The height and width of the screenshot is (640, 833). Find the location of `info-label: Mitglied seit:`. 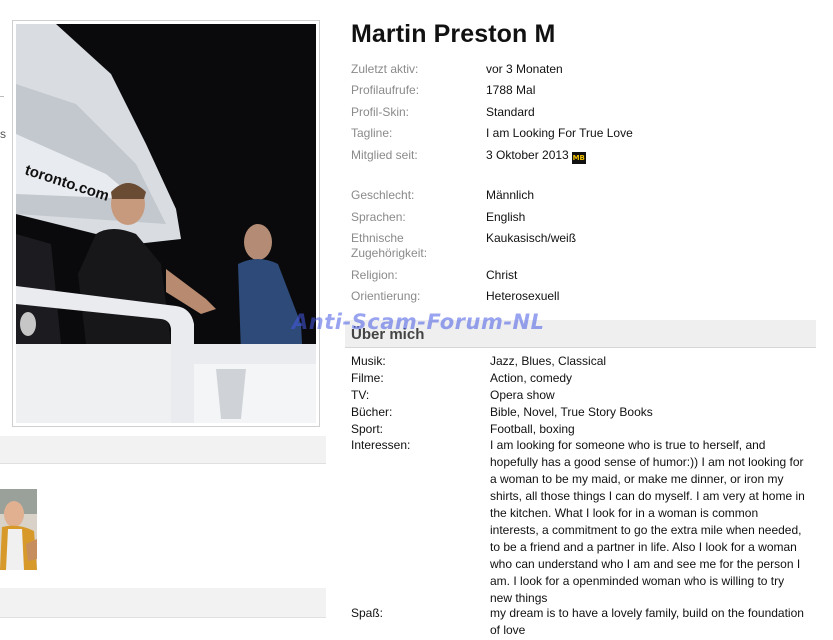

info-label: Mitglied seit: is located at coordinates (384, 155).